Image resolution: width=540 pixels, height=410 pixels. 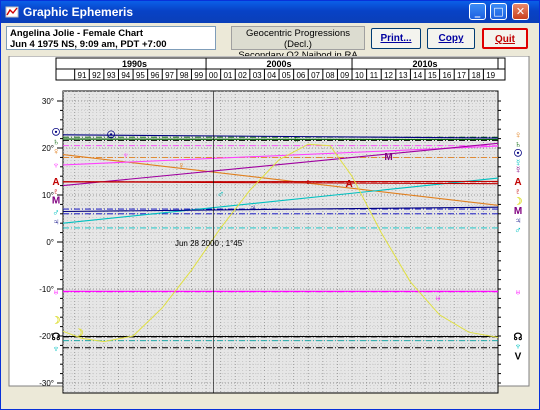 What do you see at coordinates (213, 75) in the screenshot?
I see `year-label: 00` at bounding box center [213, 75].